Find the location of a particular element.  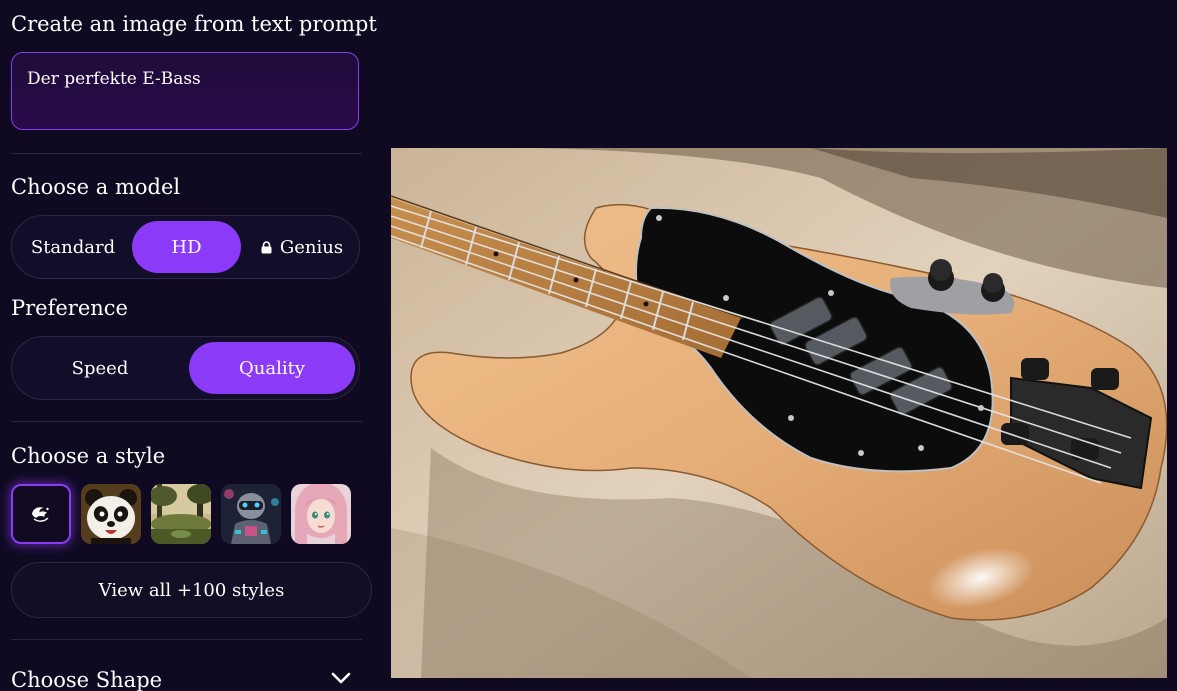

no-style-icon is located at coordinates (40, 514).